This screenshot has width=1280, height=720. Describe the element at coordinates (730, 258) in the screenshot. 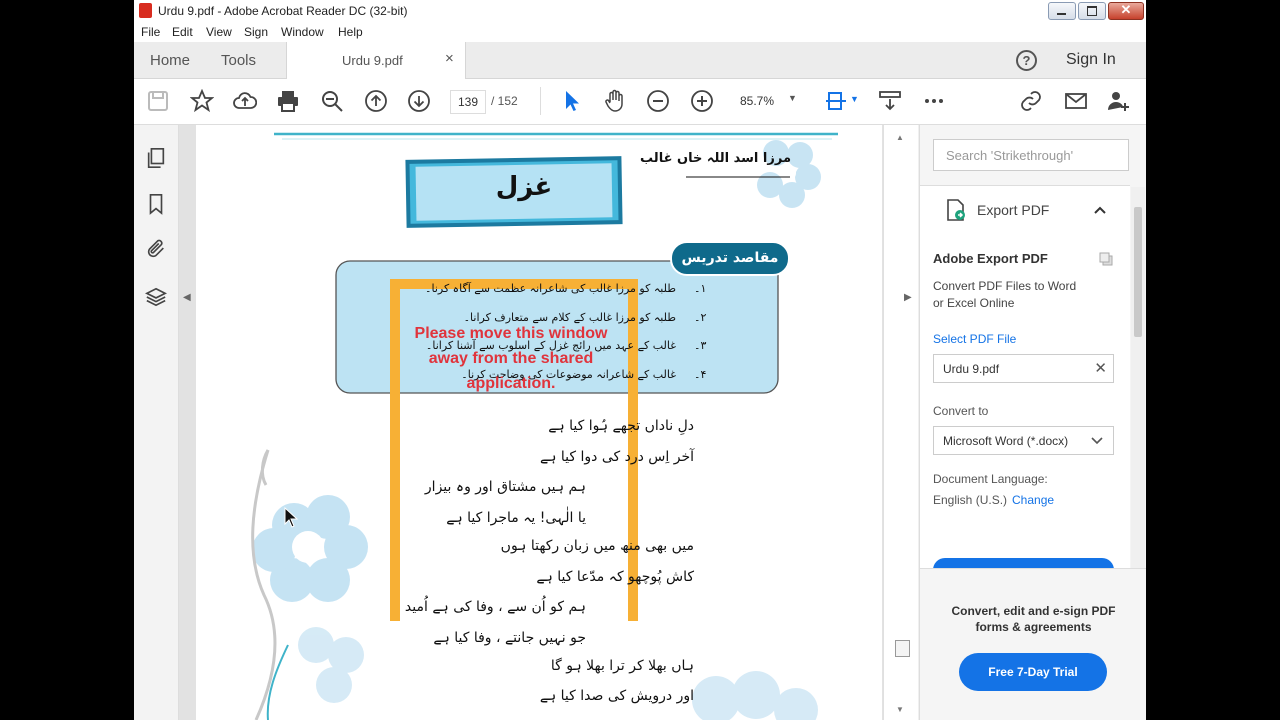

I see `objectives-heading: مقاصد تدریس` at that location.